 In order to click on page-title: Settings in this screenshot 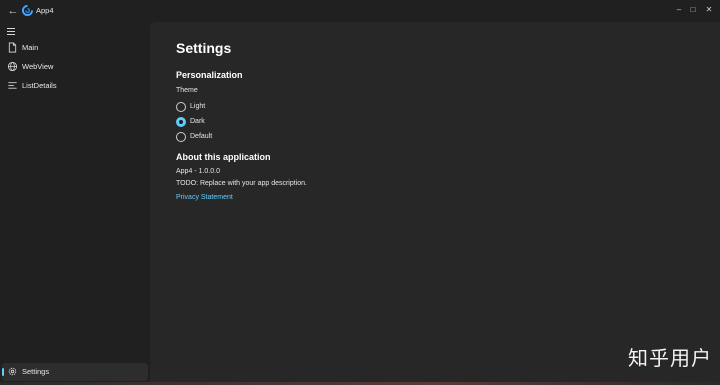, I will do `click(204, 48)`.